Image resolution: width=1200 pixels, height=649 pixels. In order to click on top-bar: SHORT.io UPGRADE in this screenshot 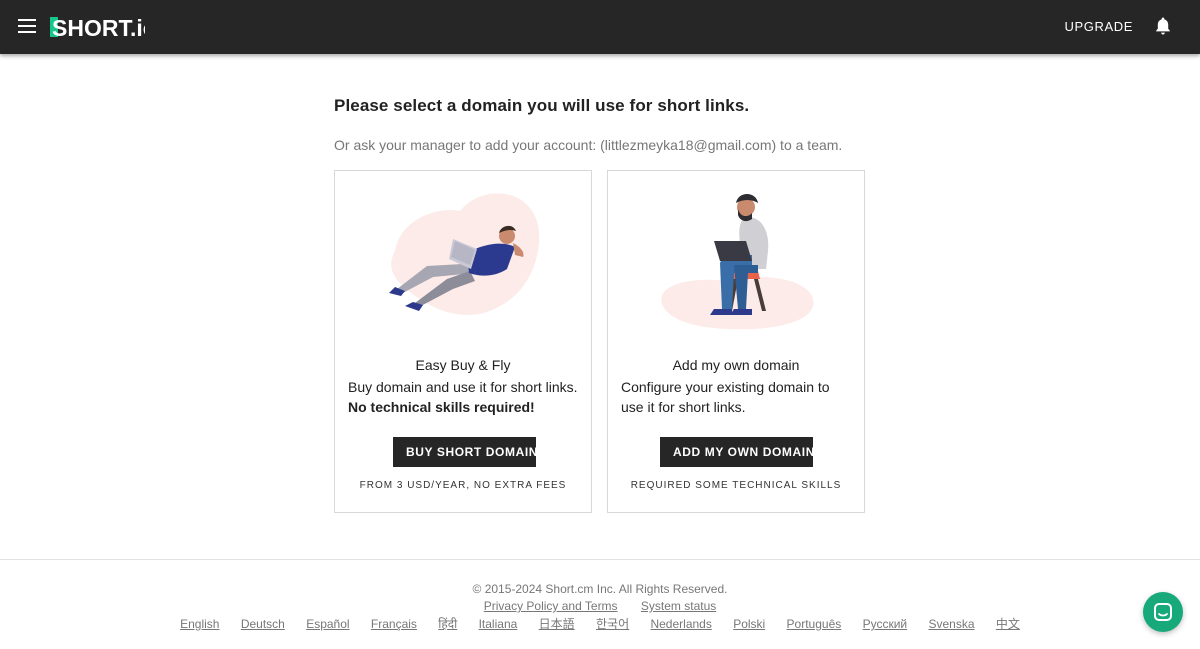, I will do `click(600, 27)`.